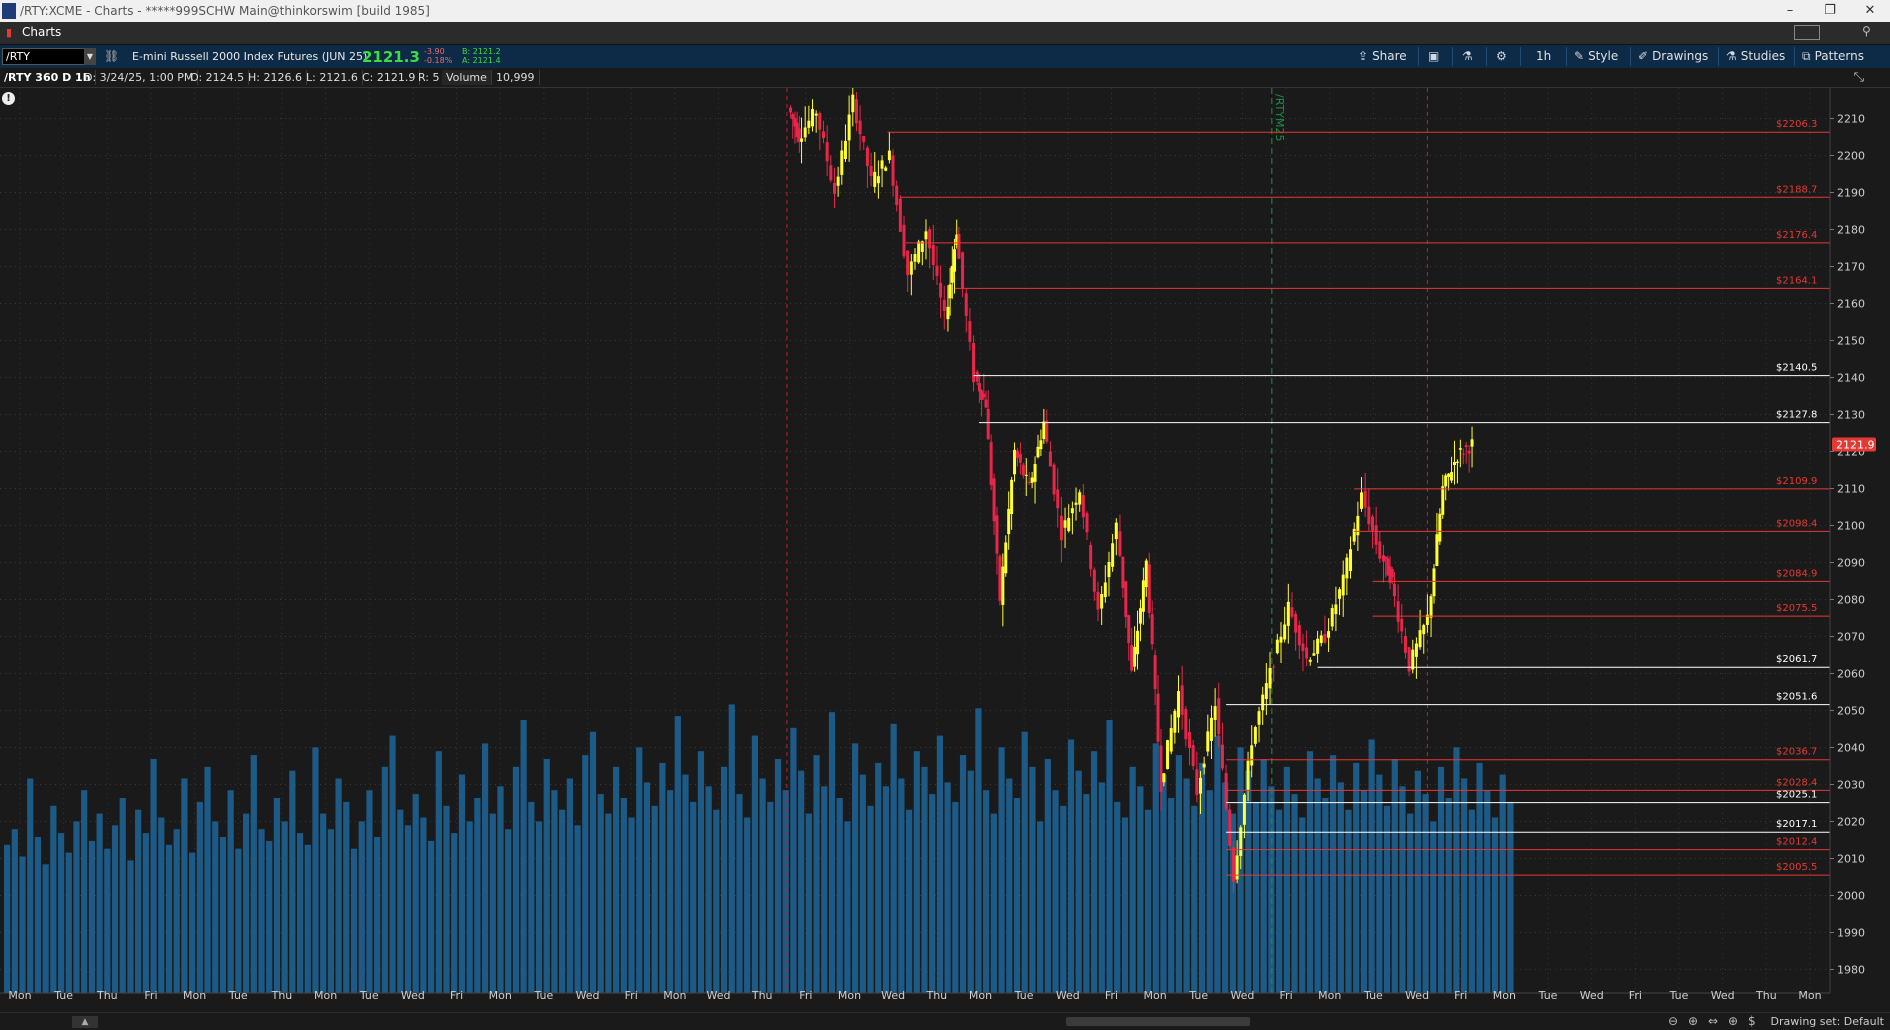 This screenshot has height=1030, width=1890. Describe the element at coordinates (1543, 56) in the screenshot. I see `aggregation-button: 1h` at that location.